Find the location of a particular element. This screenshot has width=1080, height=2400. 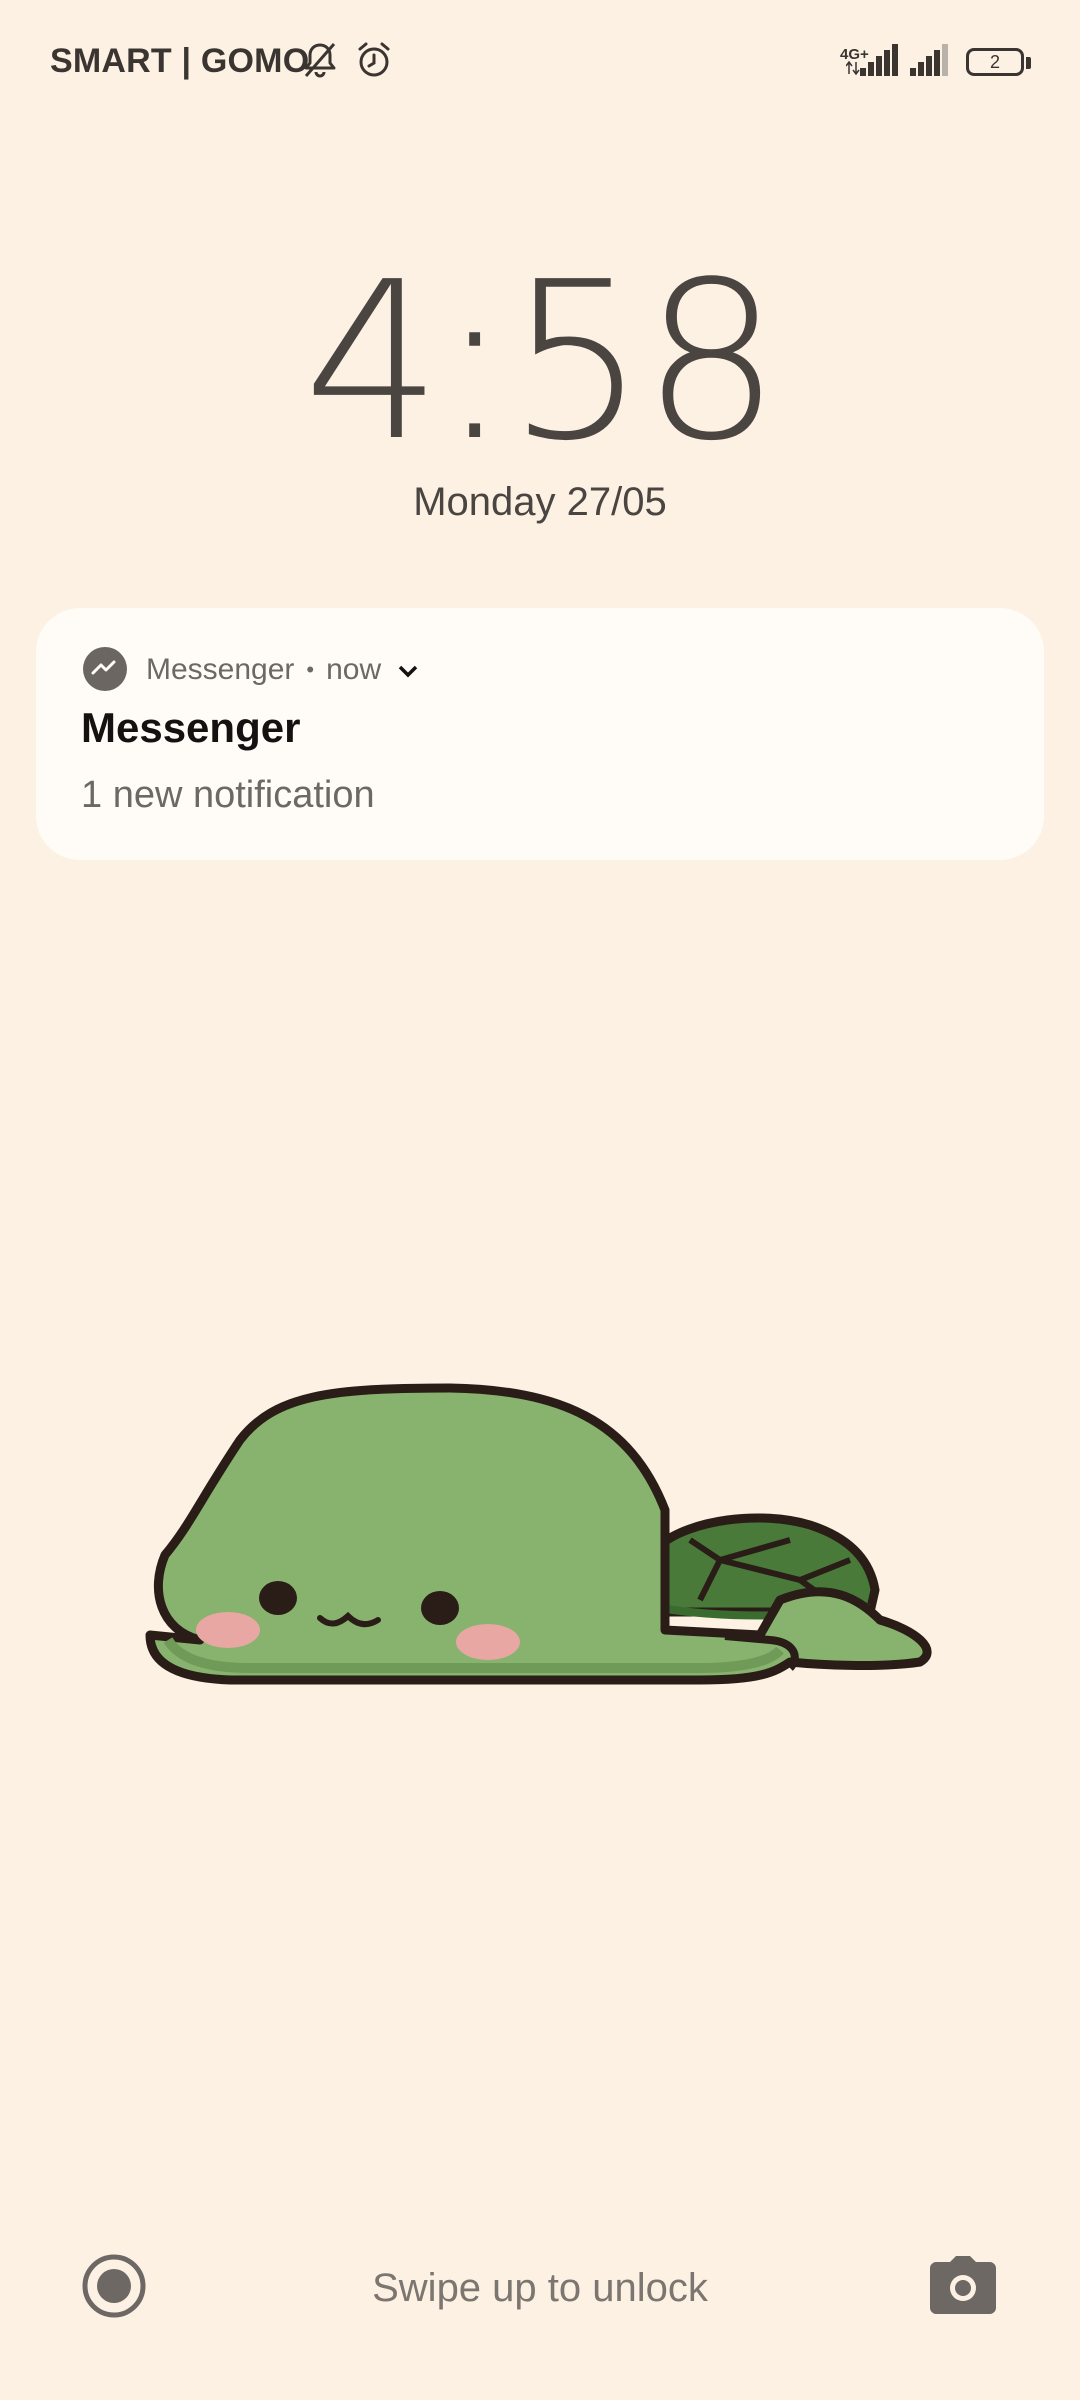

status-bar: SMART | GOMO 4G+ 2 is located at coordinates (540, 65).